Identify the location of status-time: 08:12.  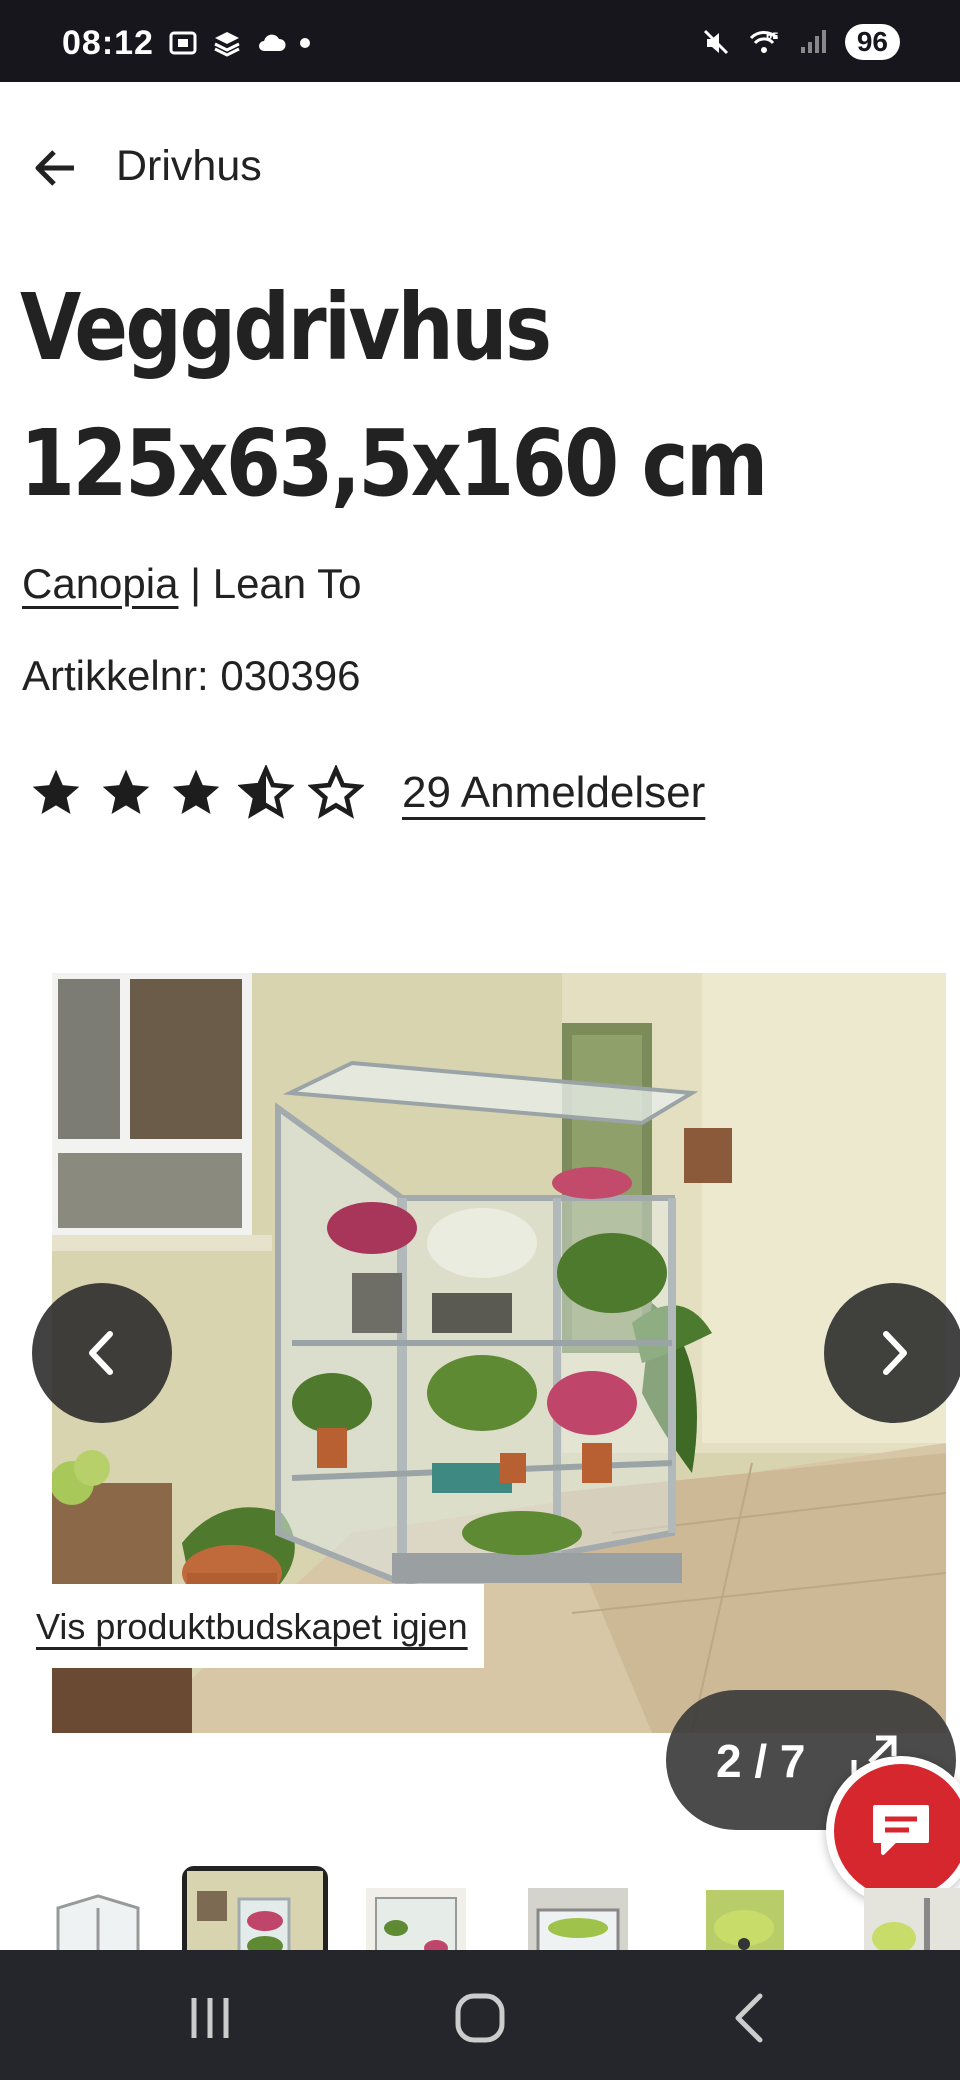
(108, 43).